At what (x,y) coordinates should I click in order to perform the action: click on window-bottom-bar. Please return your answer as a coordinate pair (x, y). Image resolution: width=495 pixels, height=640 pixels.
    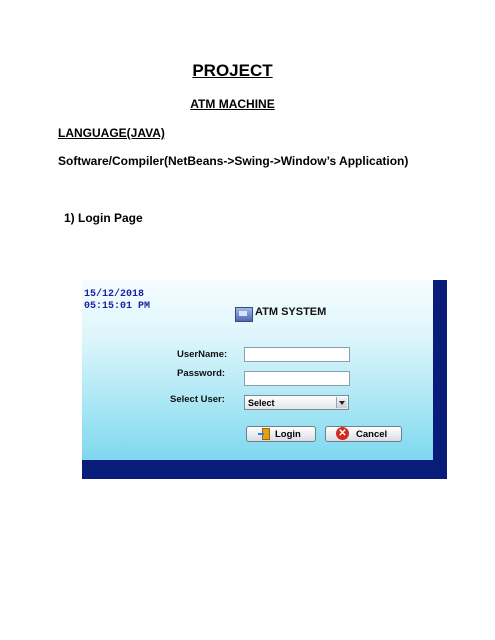
    Looking at the image, I should click on (264, 469).